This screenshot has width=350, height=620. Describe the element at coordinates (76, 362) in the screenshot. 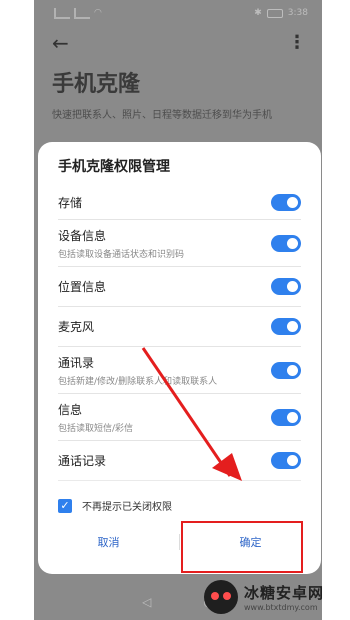

I see `permission-label: 通讯录` at that location.